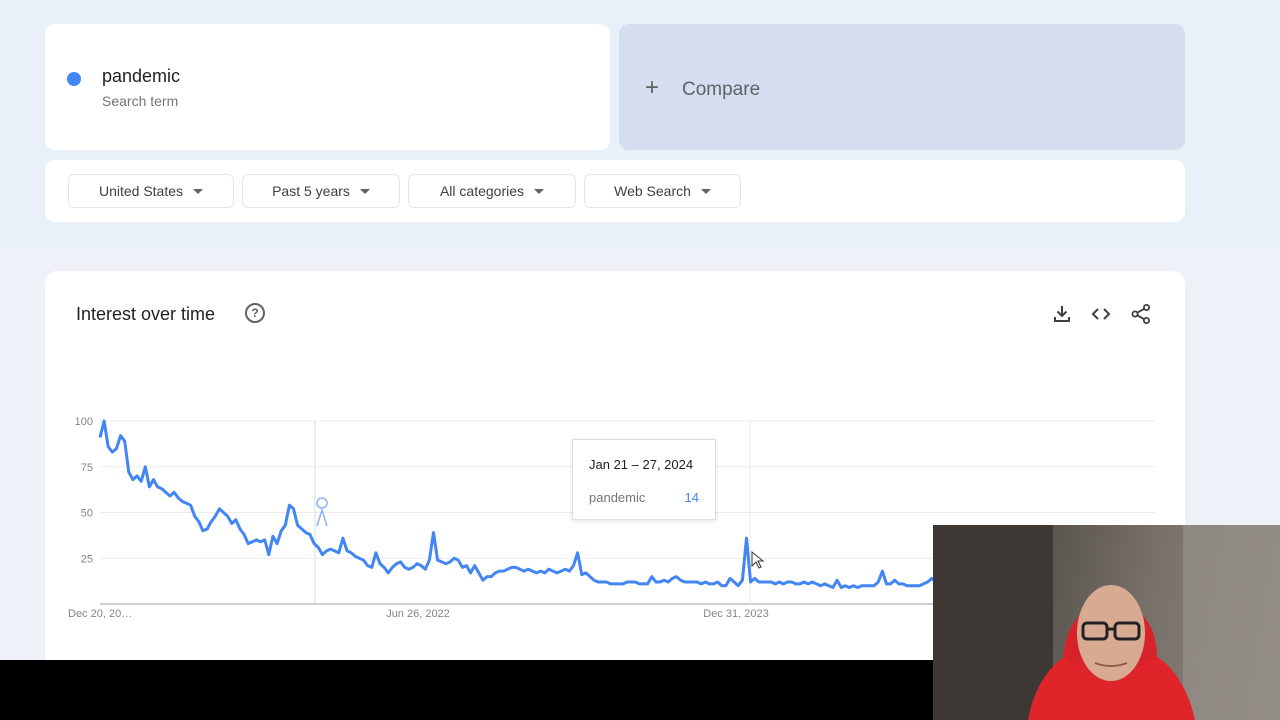 This screenshot has width=1280, height=720. Describe the element at coordinates (418, 614) in the screenshot. I see `x-tick-label: Jun 26, 2022` at that location.